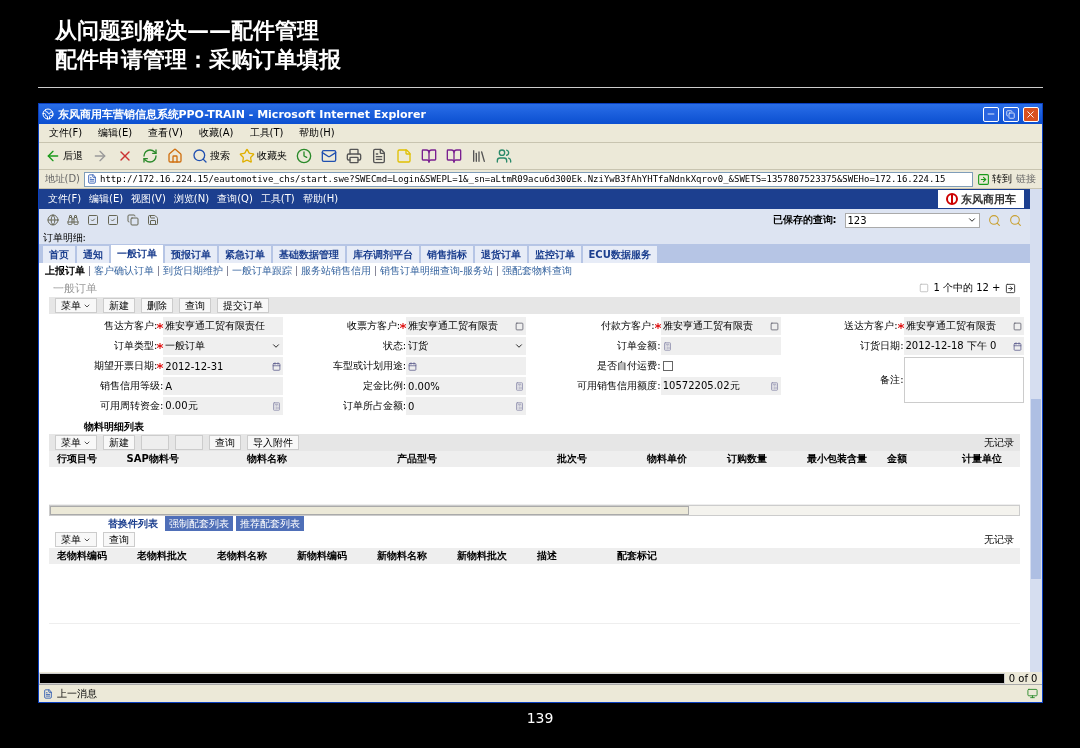  Describe the element at coordinates (52, 220) in the screenshot. I see `globe-icon` at that location.